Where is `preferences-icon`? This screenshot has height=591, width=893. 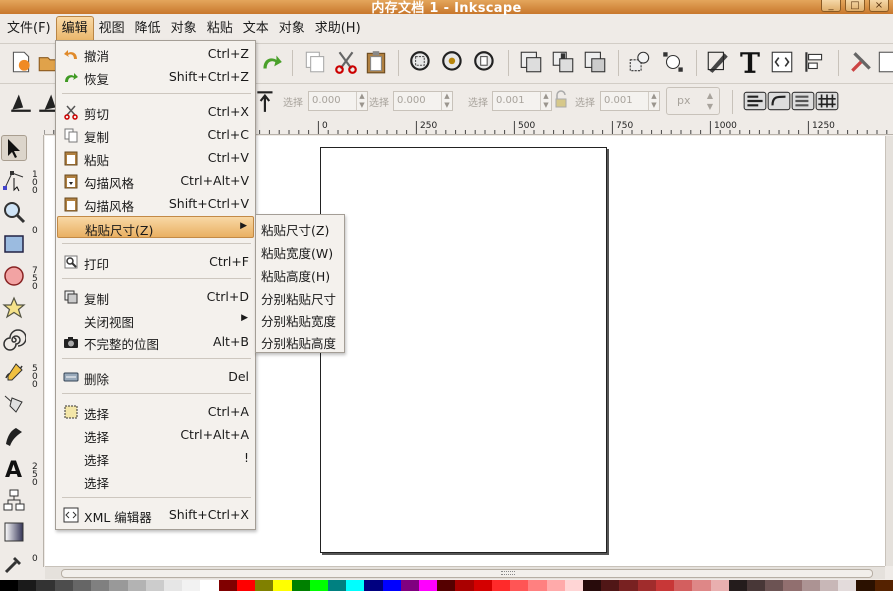 preferences-icon is located at coordinates (861, 62).